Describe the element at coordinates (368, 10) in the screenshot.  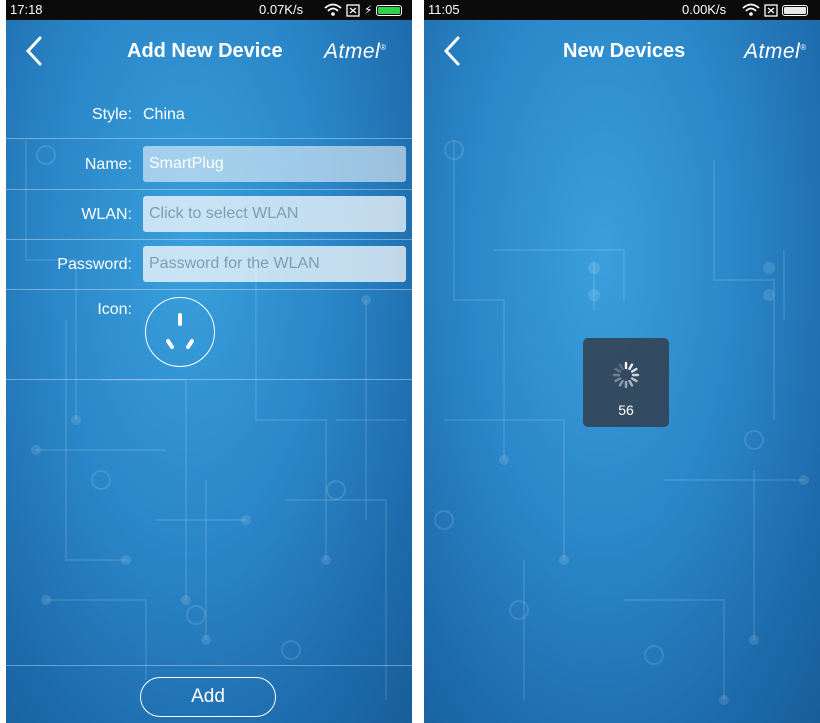
I see `charging-icon: ⚡` at that location.